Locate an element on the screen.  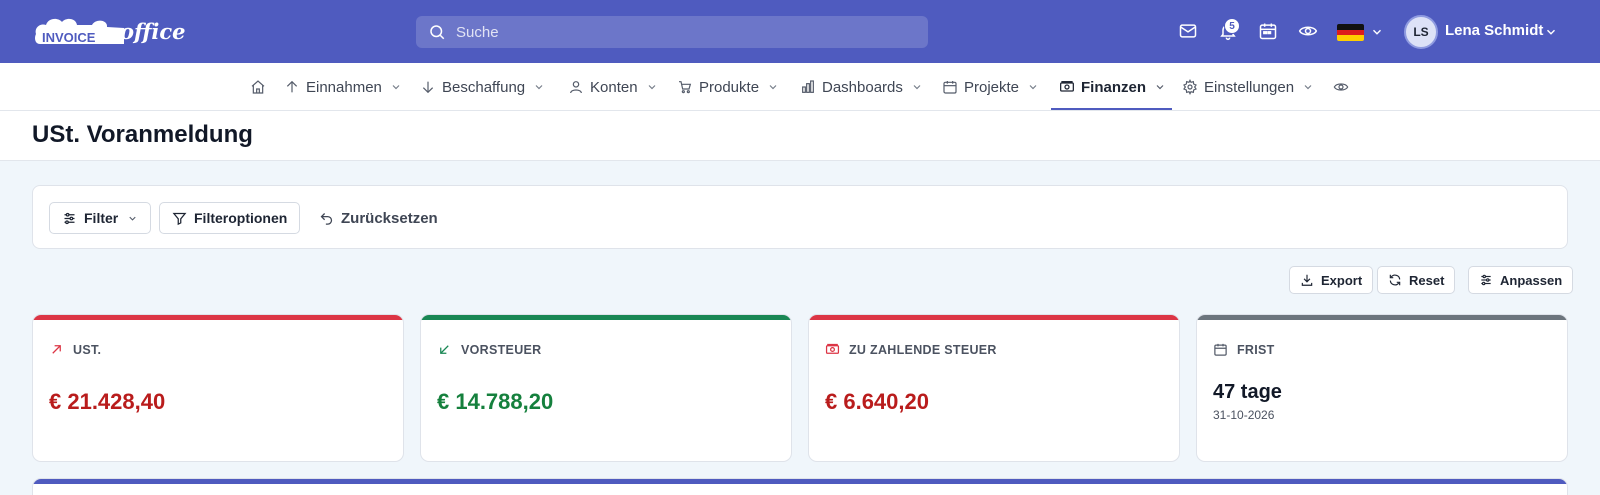
german-flag-icon is located at coordinates (1350, 32).